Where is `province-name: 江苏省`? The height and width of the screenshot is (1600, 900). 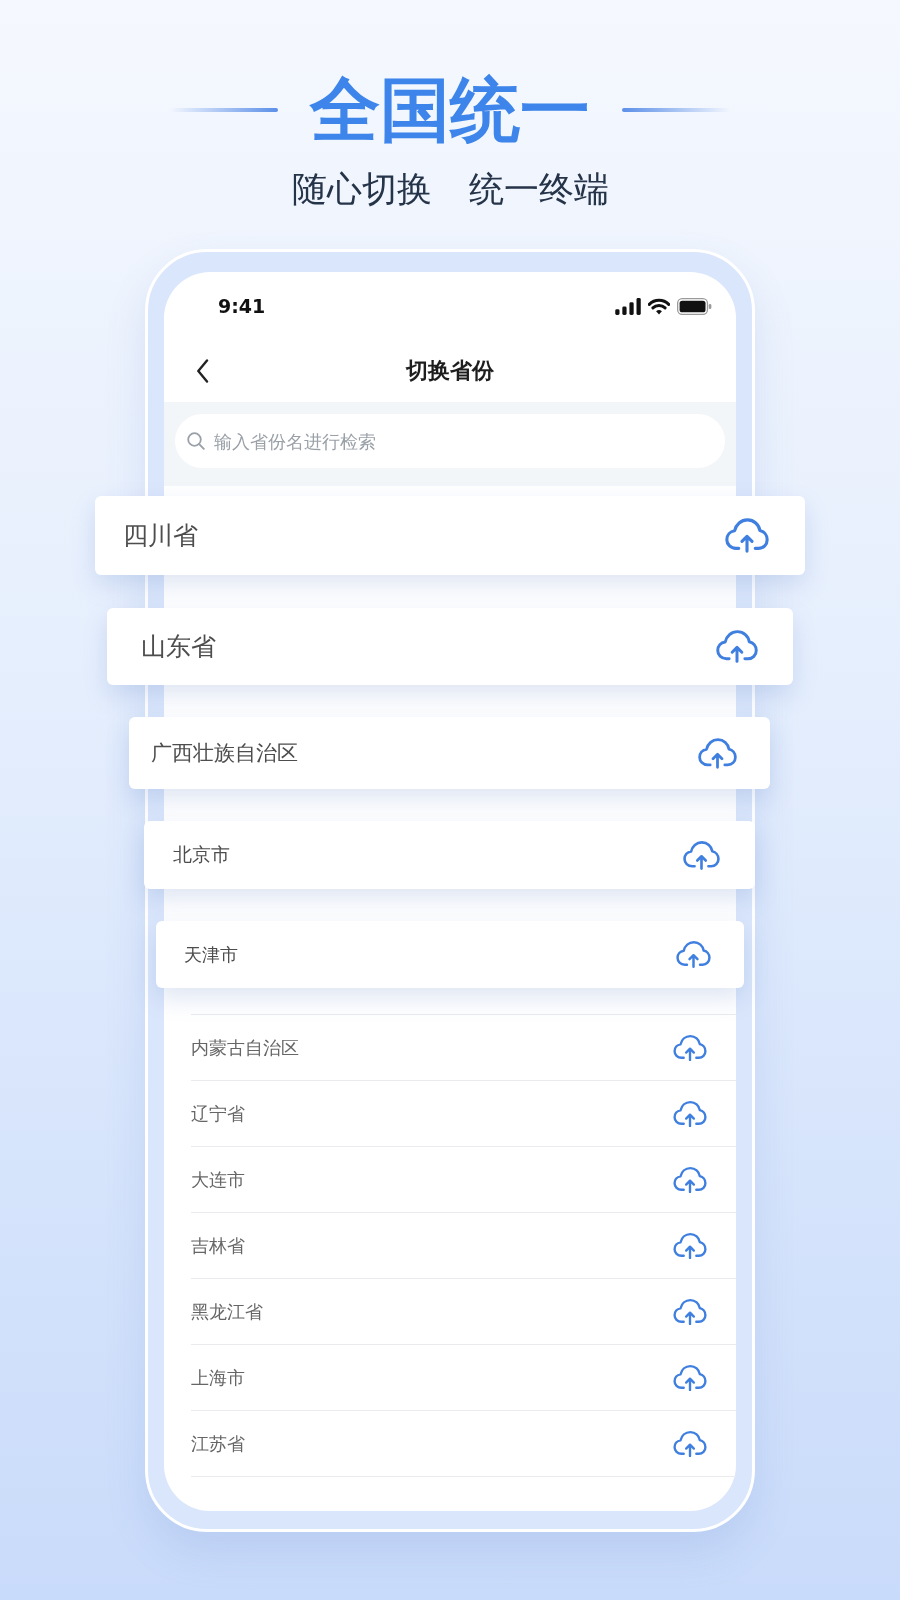 province-name: 江苏省 is located at coordinates (218, 1443).